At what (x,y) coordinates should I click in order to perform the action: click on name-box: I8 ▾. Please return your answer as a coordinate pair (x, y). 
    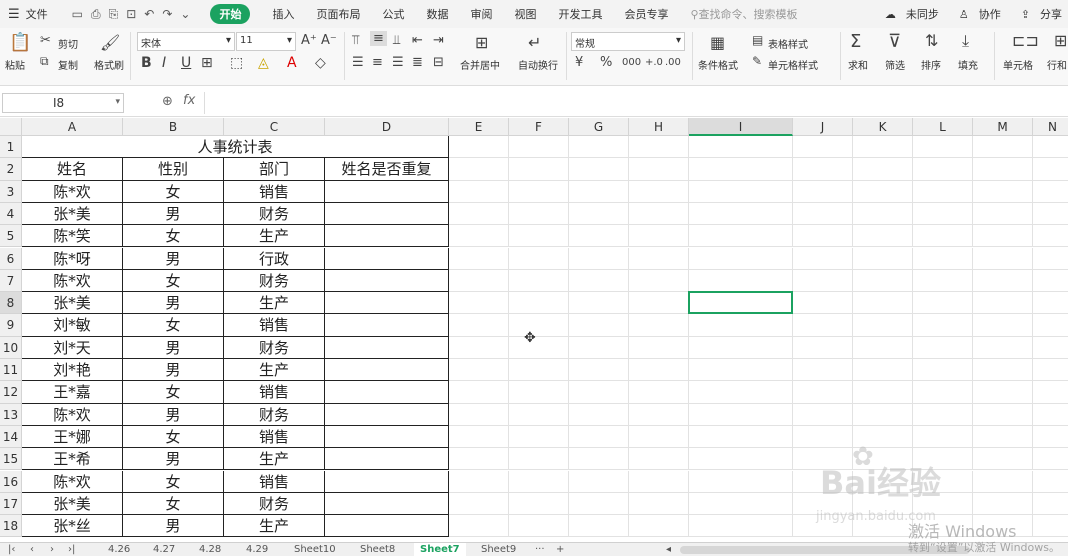
    Looking at the image, I should click on (63, 103).